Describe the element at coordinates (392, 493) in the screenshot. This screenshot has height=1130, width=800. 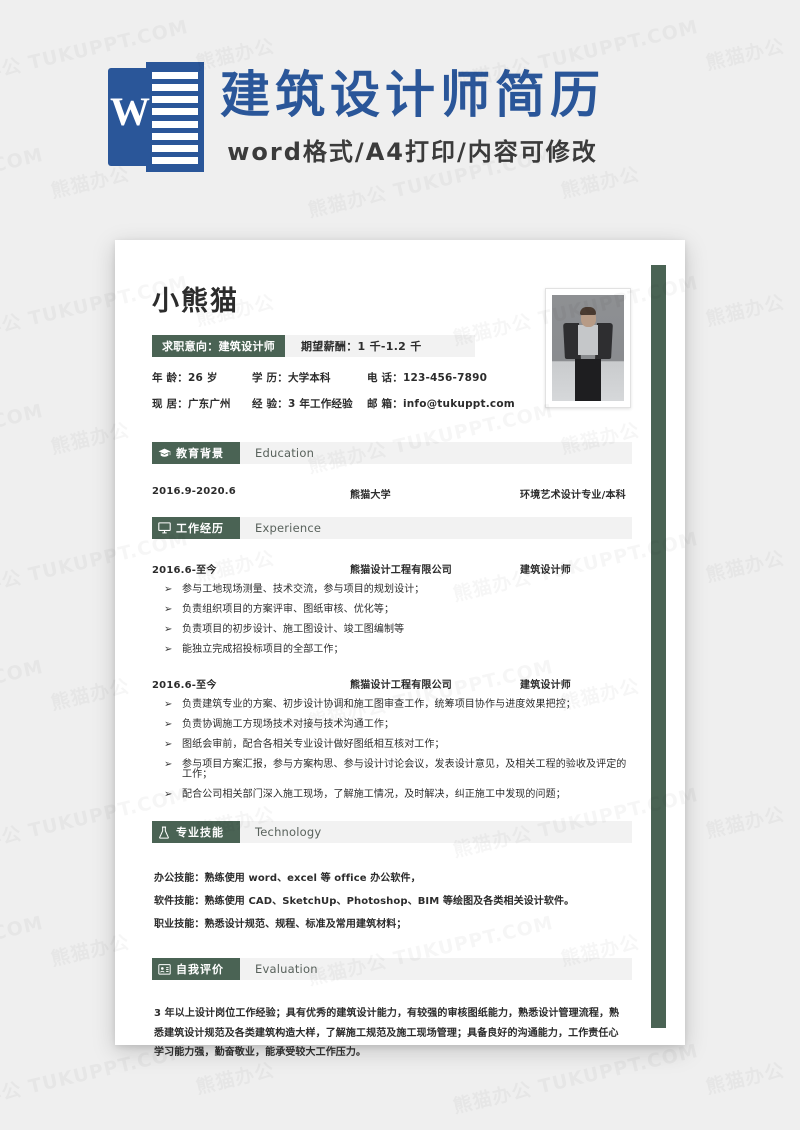
I see `education-row: 2016.9-2020.6 熊猫大学 环境艺术设计专业/本科` at that location.